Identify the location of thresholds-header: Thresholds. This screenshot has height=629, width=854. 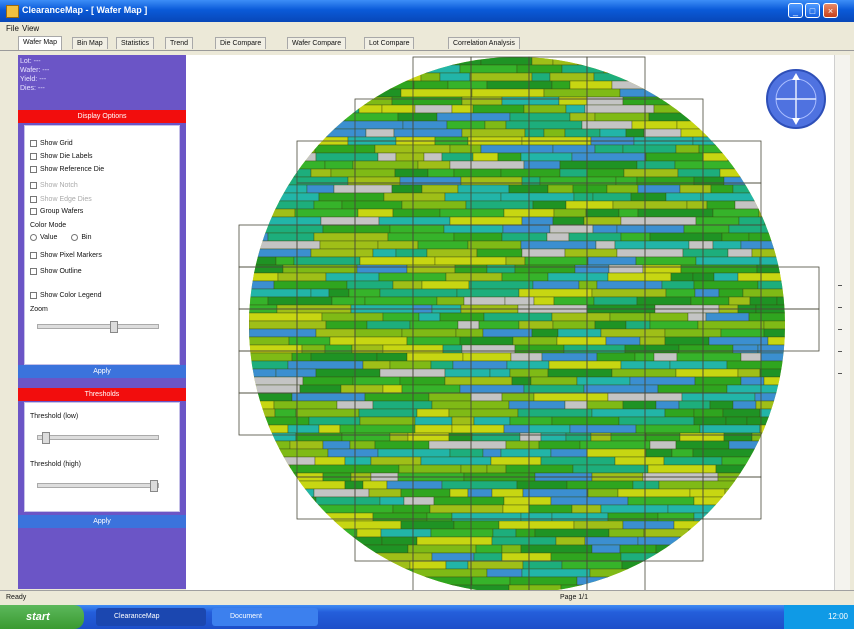
(102, 394).